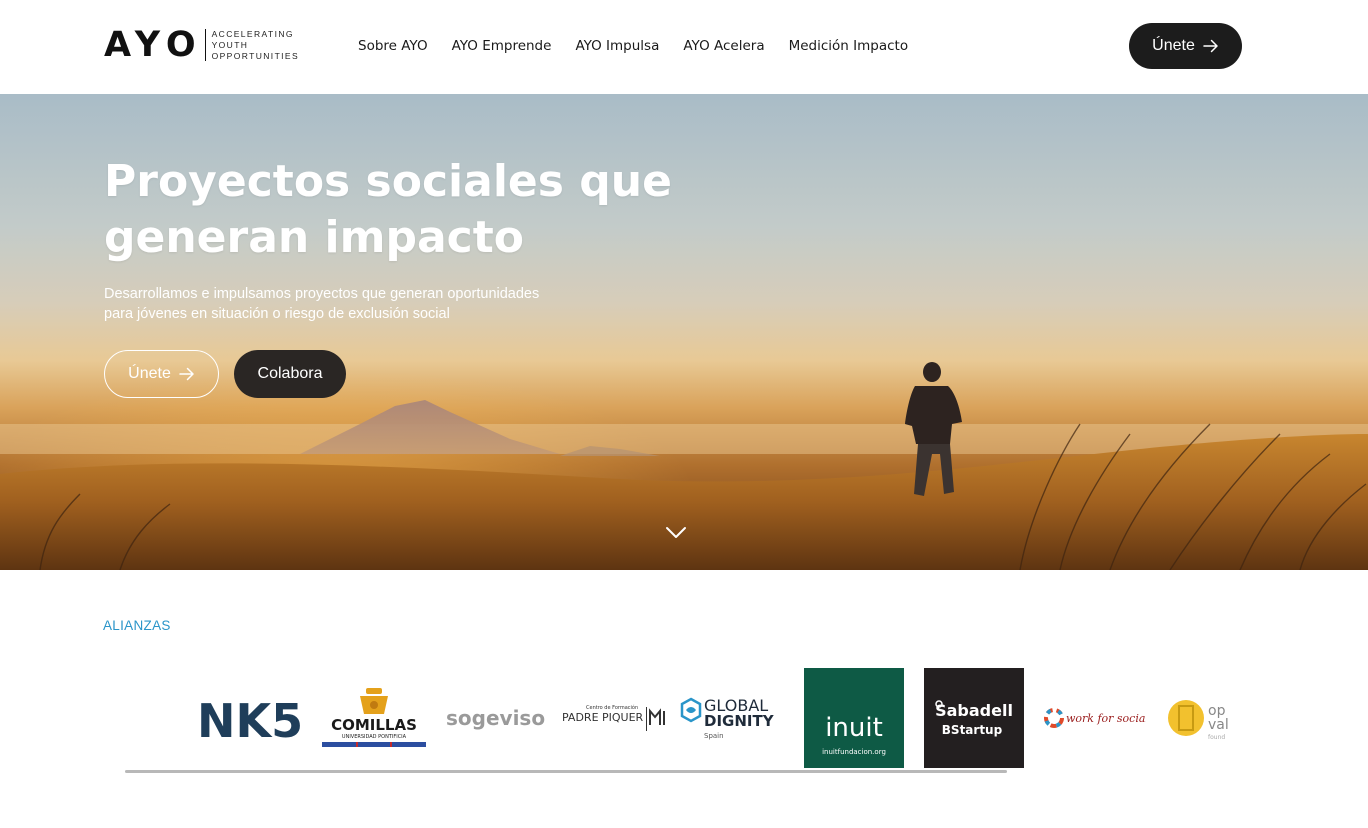 This screenshot has width=1368, height=828. What do you see at coordinates (255, 55) in the screenshot?
I see `logo-tagline-line: OPPORTUNITIES` at bounding box center [255, 55].